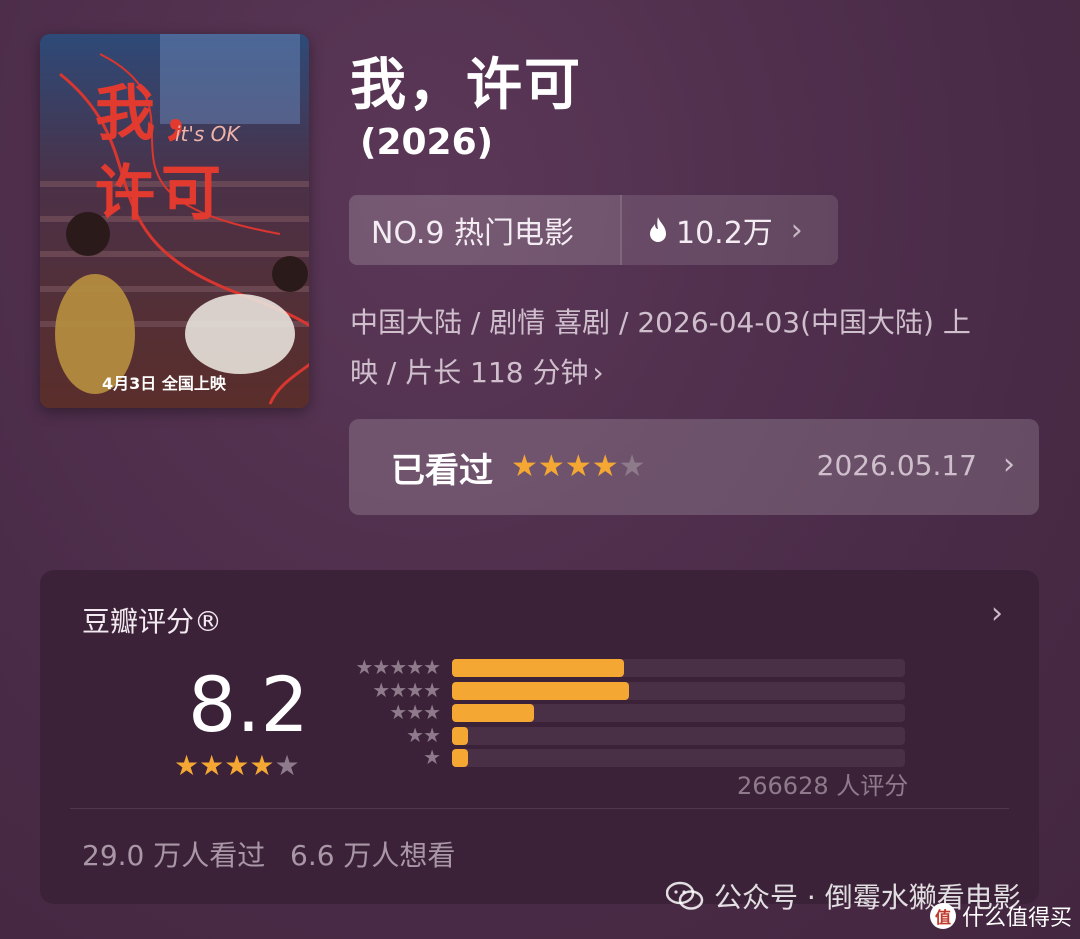  Describe the element at coordinates (539, 808) in the screenshot. I see `divider` at that location.